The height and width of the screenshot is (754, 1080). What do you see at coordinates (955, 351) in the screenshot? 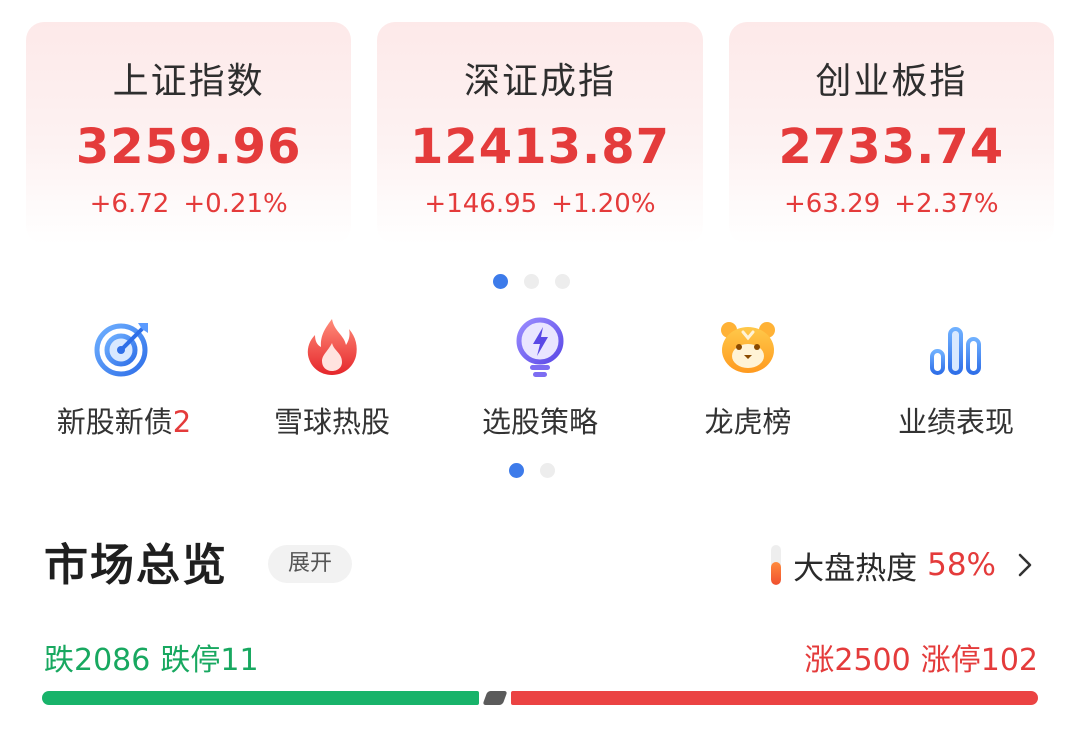
I see `bar-chart-icon` at bounding box center [955, 351].